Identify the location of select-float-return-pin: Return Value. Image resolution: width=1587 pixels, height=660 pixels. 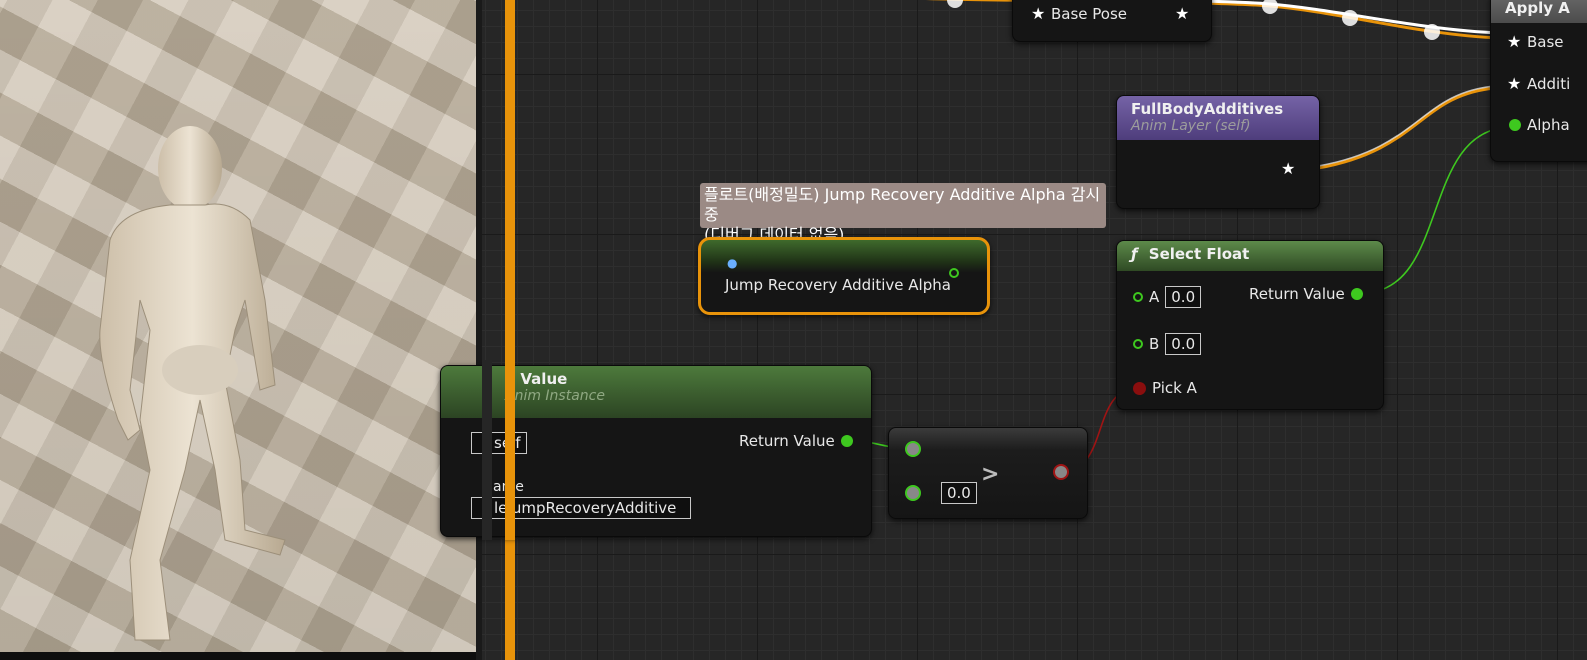
(1306, 294).